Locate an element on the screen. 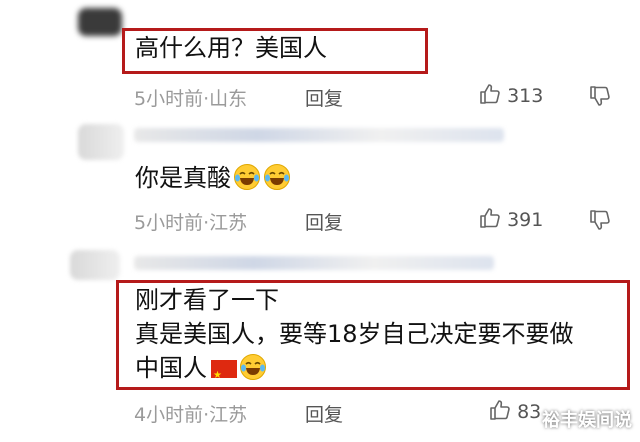  like-button: 83 is located at coordinates (514, 412).